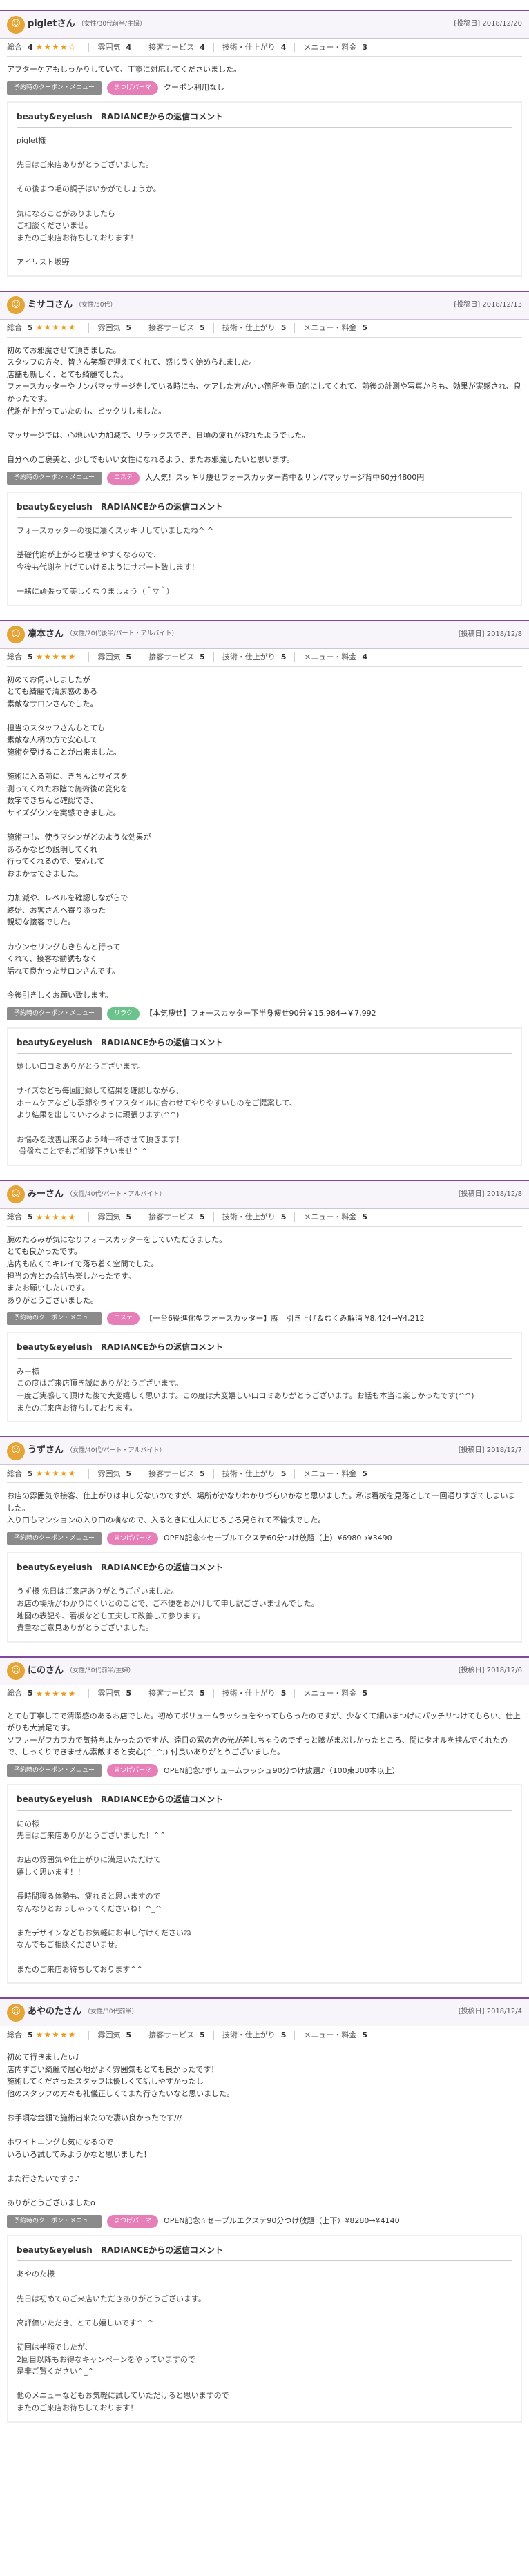  I want to click on review-header: ☺ にのさん （女性/30代前半/主婦） [投稿日] 2018/12/6, so click(264, 1671).